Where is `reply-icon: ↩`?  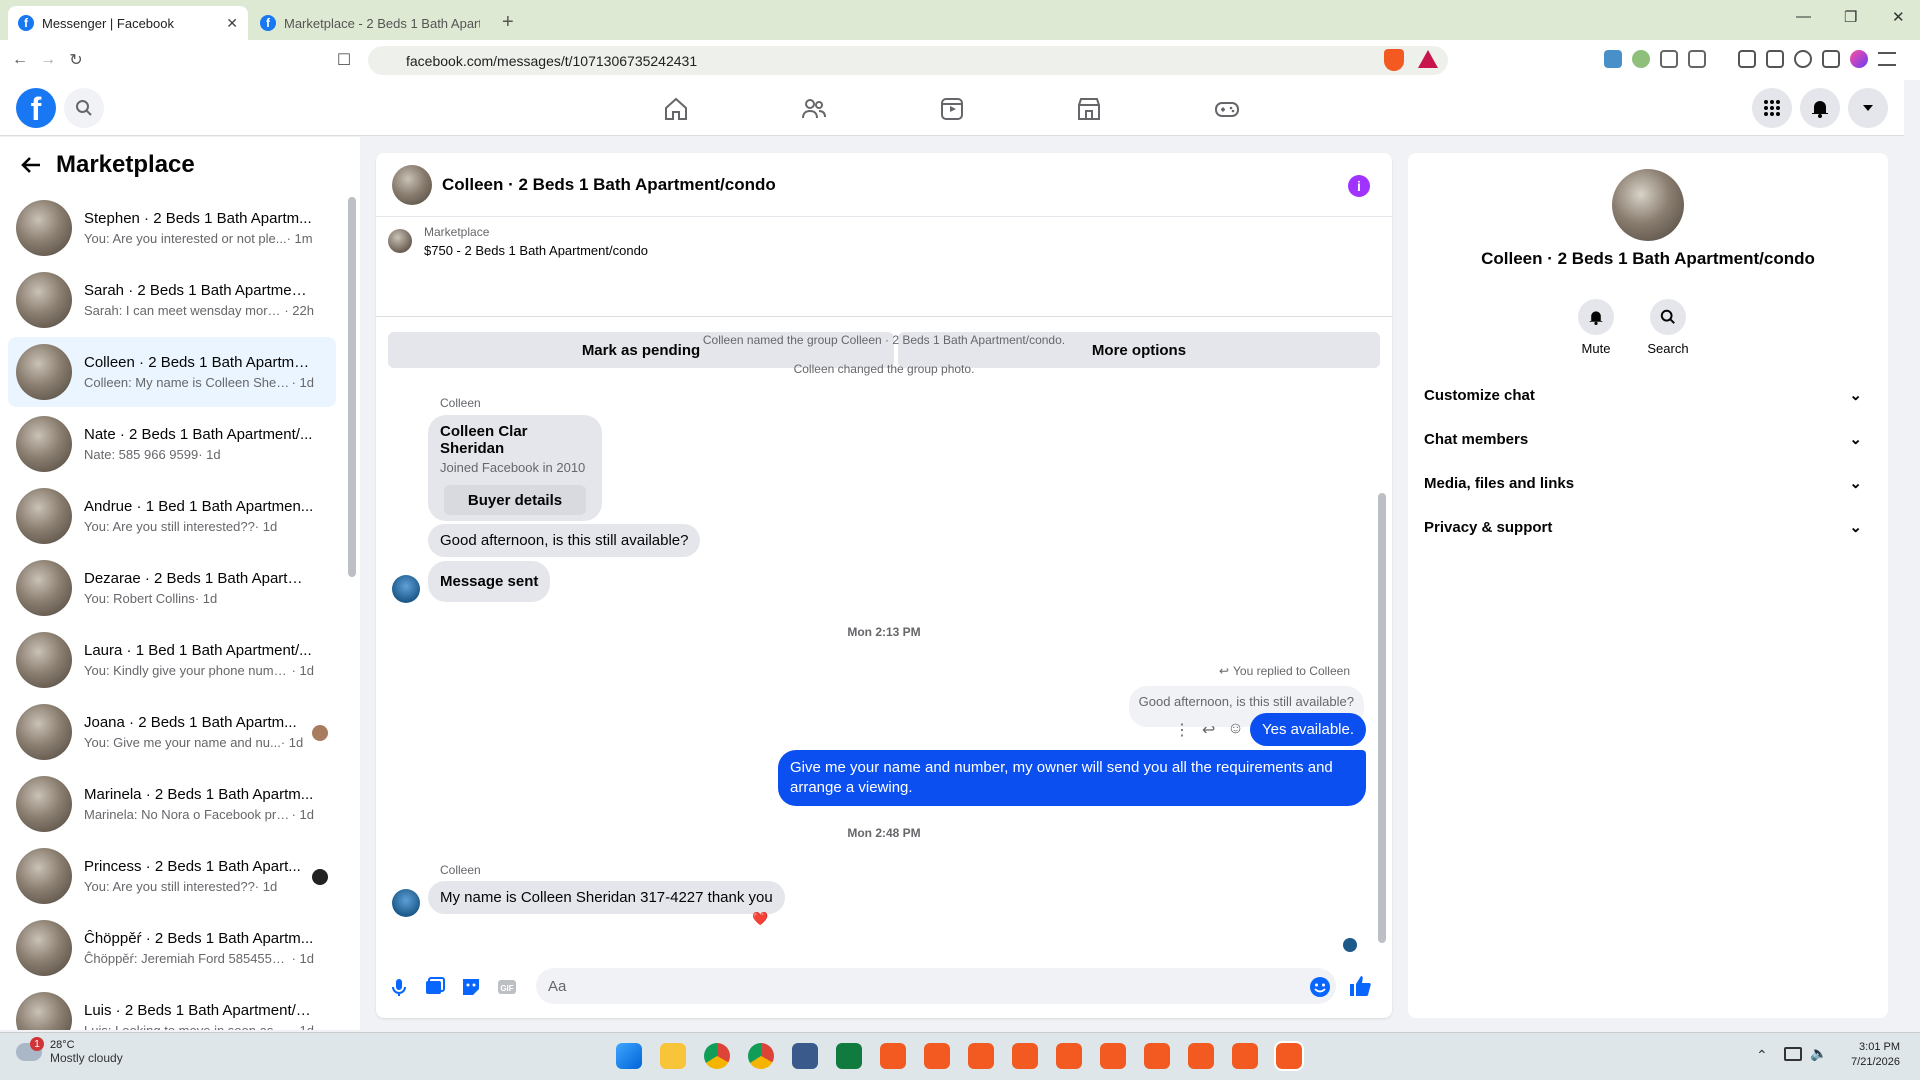
reply-icon: ↩ is located at coordinates (1208, 730).